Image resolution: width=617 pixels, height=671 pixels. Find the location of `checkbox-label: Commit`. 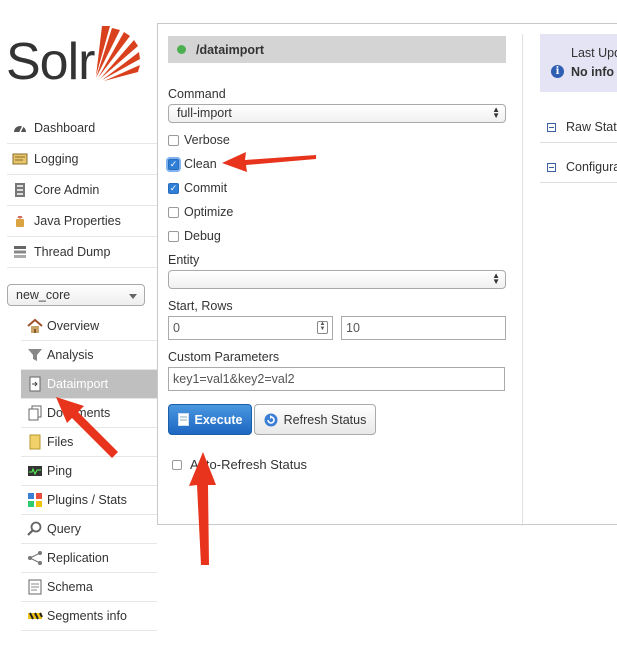

checkbox-label: Commit is located at coordinates (206, 188).